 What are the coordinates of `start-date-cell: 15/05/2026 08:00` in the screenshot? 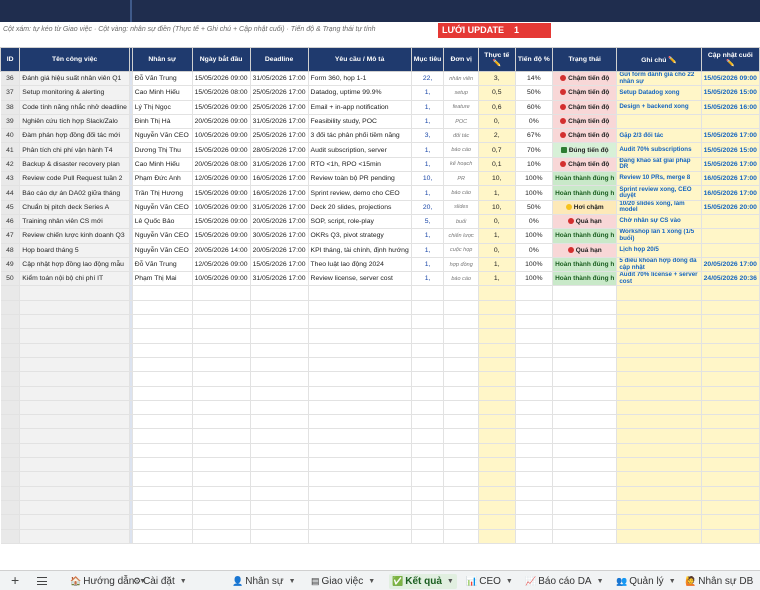 It's located at (221, 93).